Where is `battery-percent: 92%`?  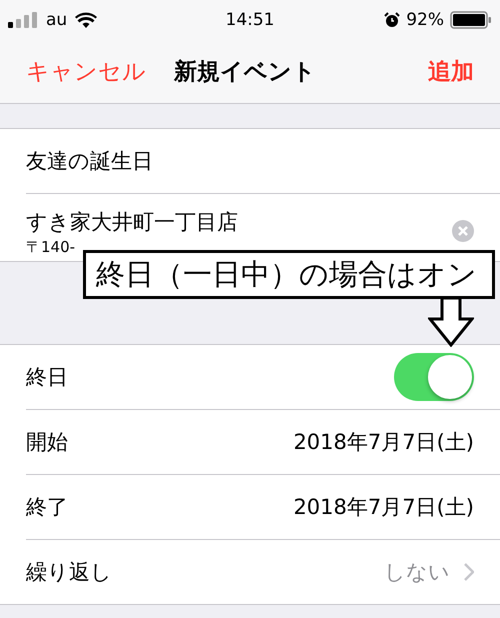
battery-percent: 92% is located at coordinates (425, 20).